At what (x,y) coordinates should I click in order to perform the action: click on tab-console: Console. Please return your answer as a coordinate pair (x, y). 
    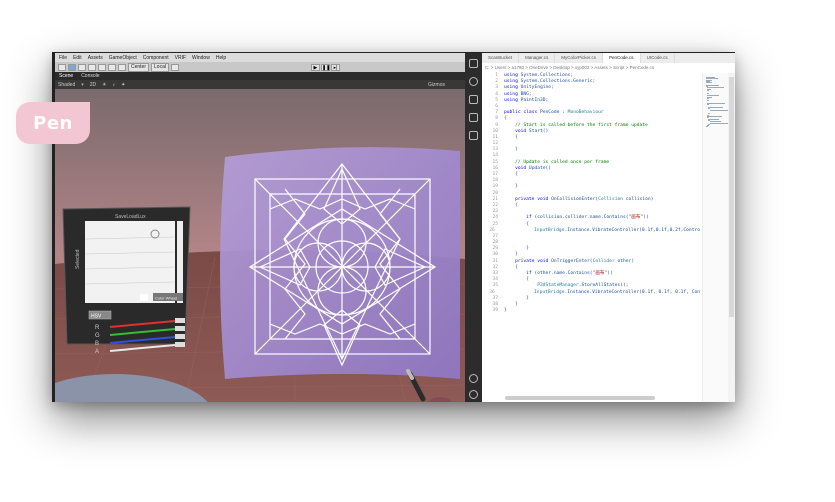
    Looking at the image, I should click on (90, 76).